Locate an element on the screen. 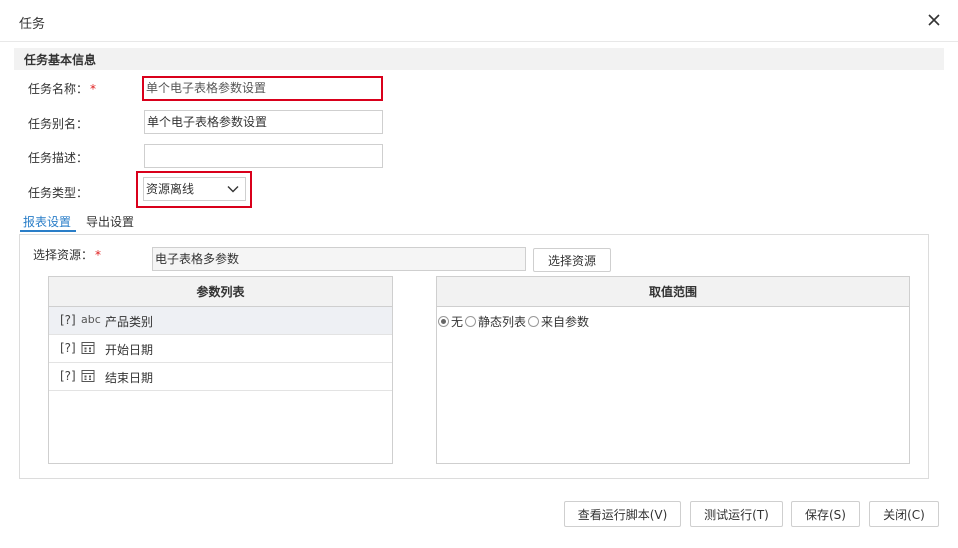  resource-label-text: 选择资源： is located at coordinates (63, 255).